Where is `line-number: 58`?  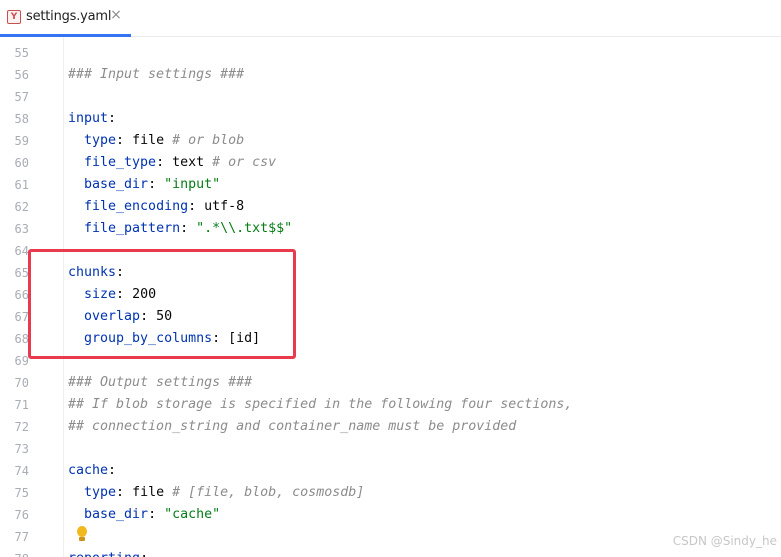 line-number: 58 is located at coordinates (21, 119).